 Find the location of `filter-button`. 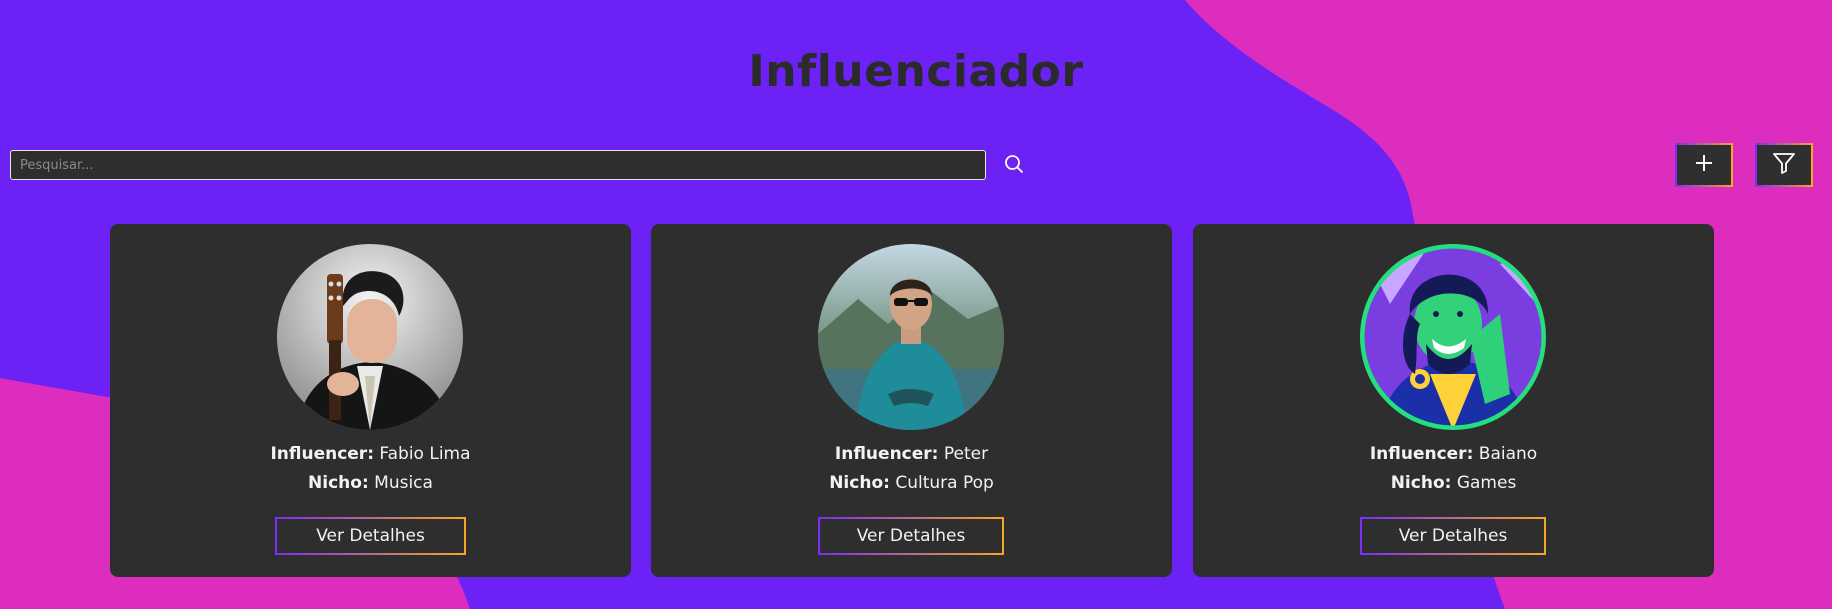

filter-button is located at coordinates (1784, 165).